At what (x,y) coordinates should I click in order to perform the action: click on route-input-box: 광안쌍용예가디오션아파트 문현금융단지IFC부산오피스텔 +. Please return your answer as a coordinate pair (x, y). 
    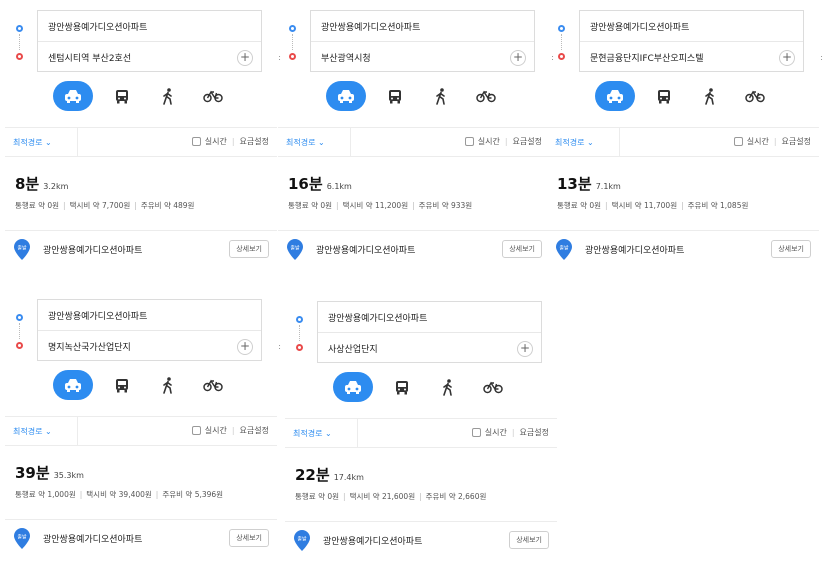
    Looking at the image, I should click on (691, 41).